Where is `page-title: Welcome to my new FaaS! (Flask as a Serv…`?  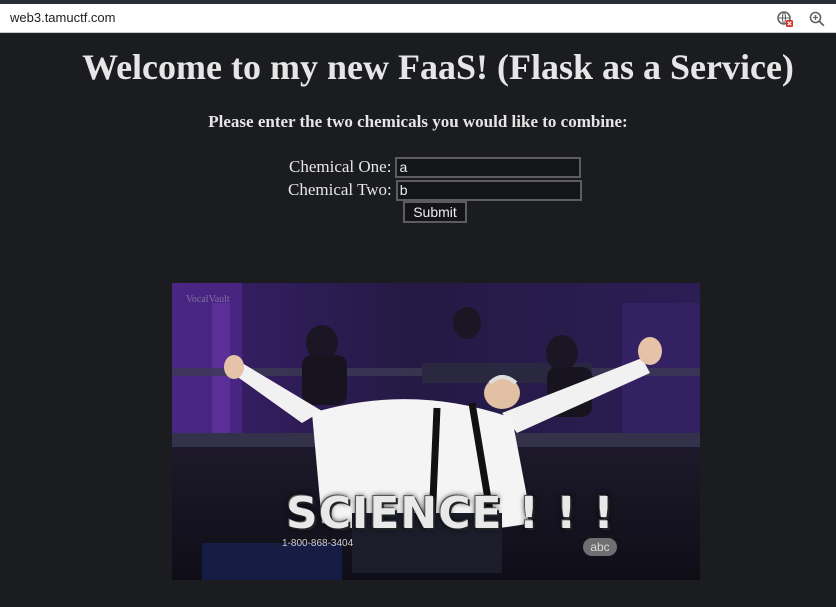
page-title: Welcome to my new FaaS! (Flask as a Serv… is located at coordinates (438, 67).